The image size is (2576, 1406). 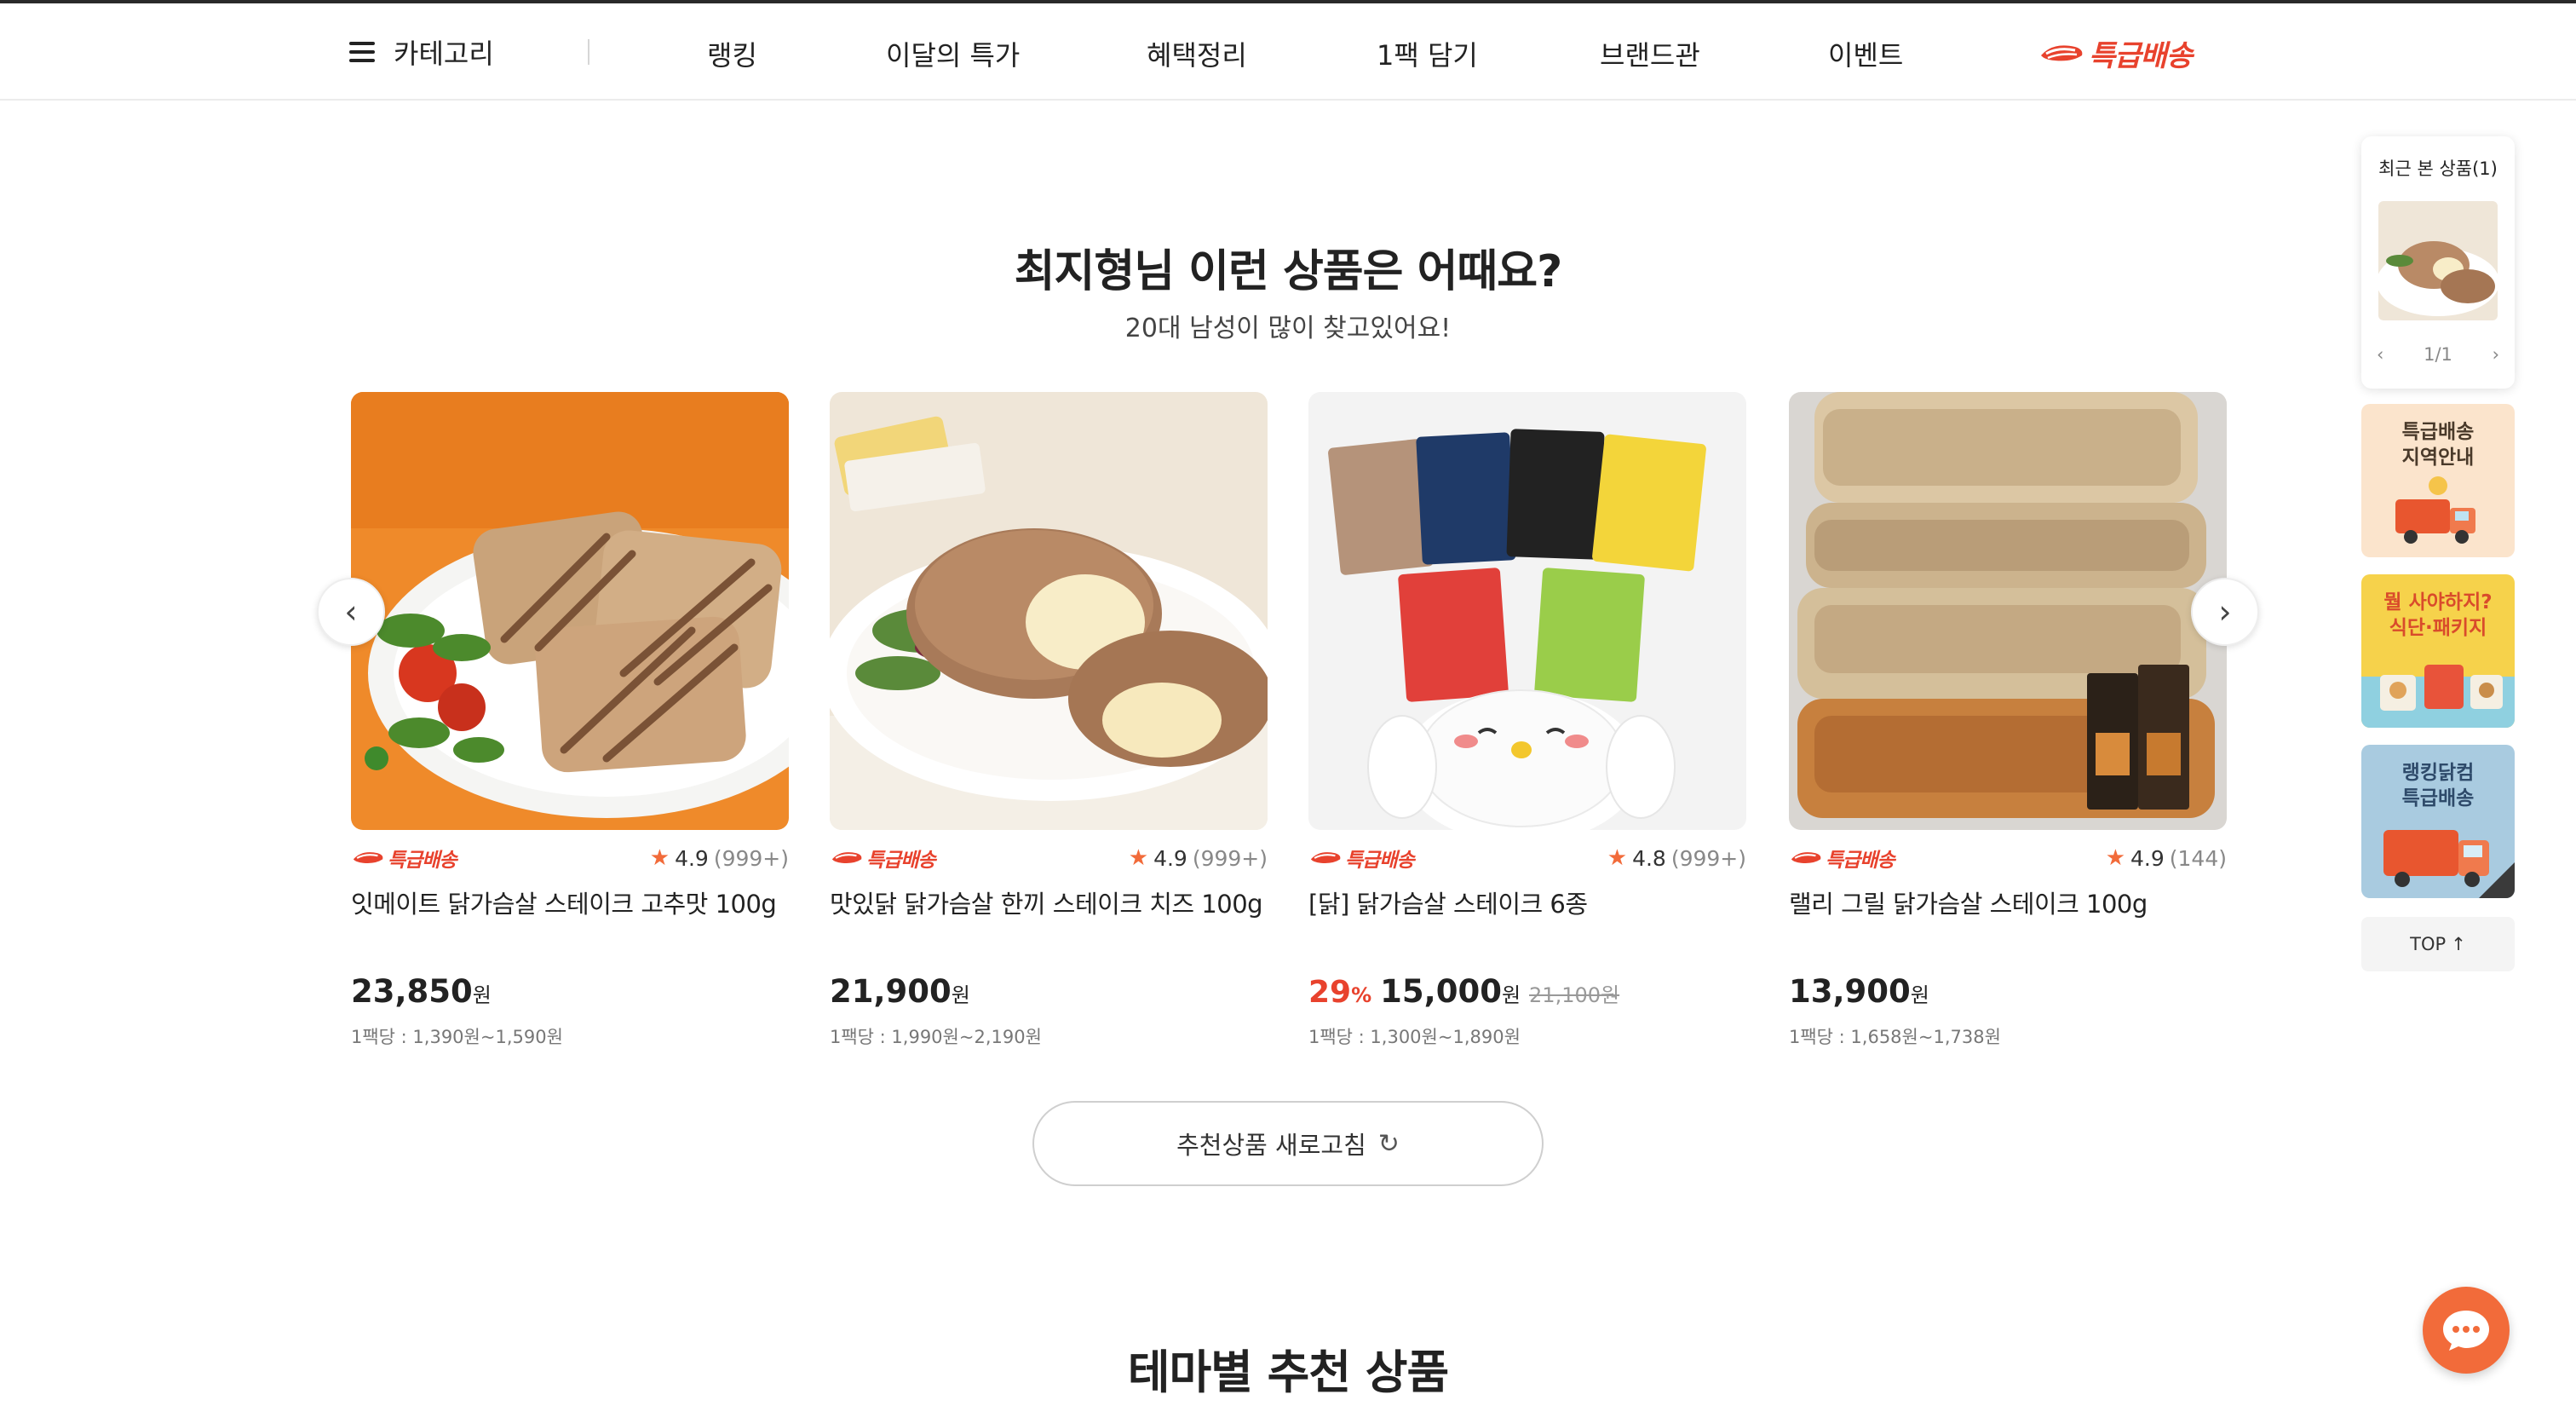 I want to click on express-delivery-link: 특급배송, so click(x=2115, y=53).